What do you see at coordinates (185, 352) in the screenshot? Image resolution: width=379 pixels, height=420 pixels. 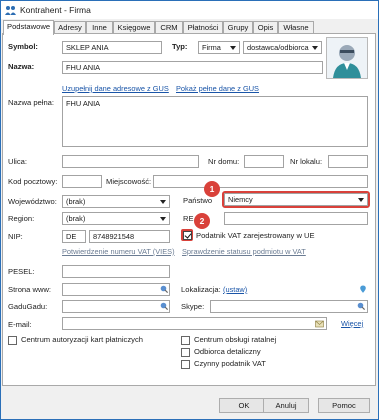 I see `odbiorca-detaliczny-checkbox` at bounding box center [185, 352].